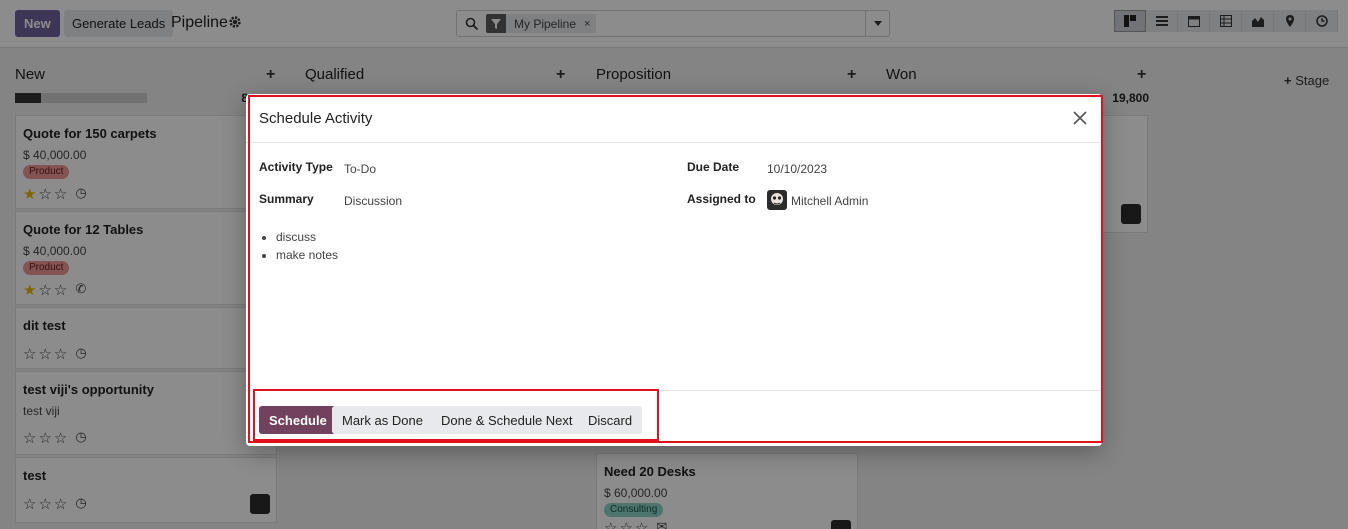 The image size is (1348, 529). I want to click on note-item: discuss, so click(307, 237).